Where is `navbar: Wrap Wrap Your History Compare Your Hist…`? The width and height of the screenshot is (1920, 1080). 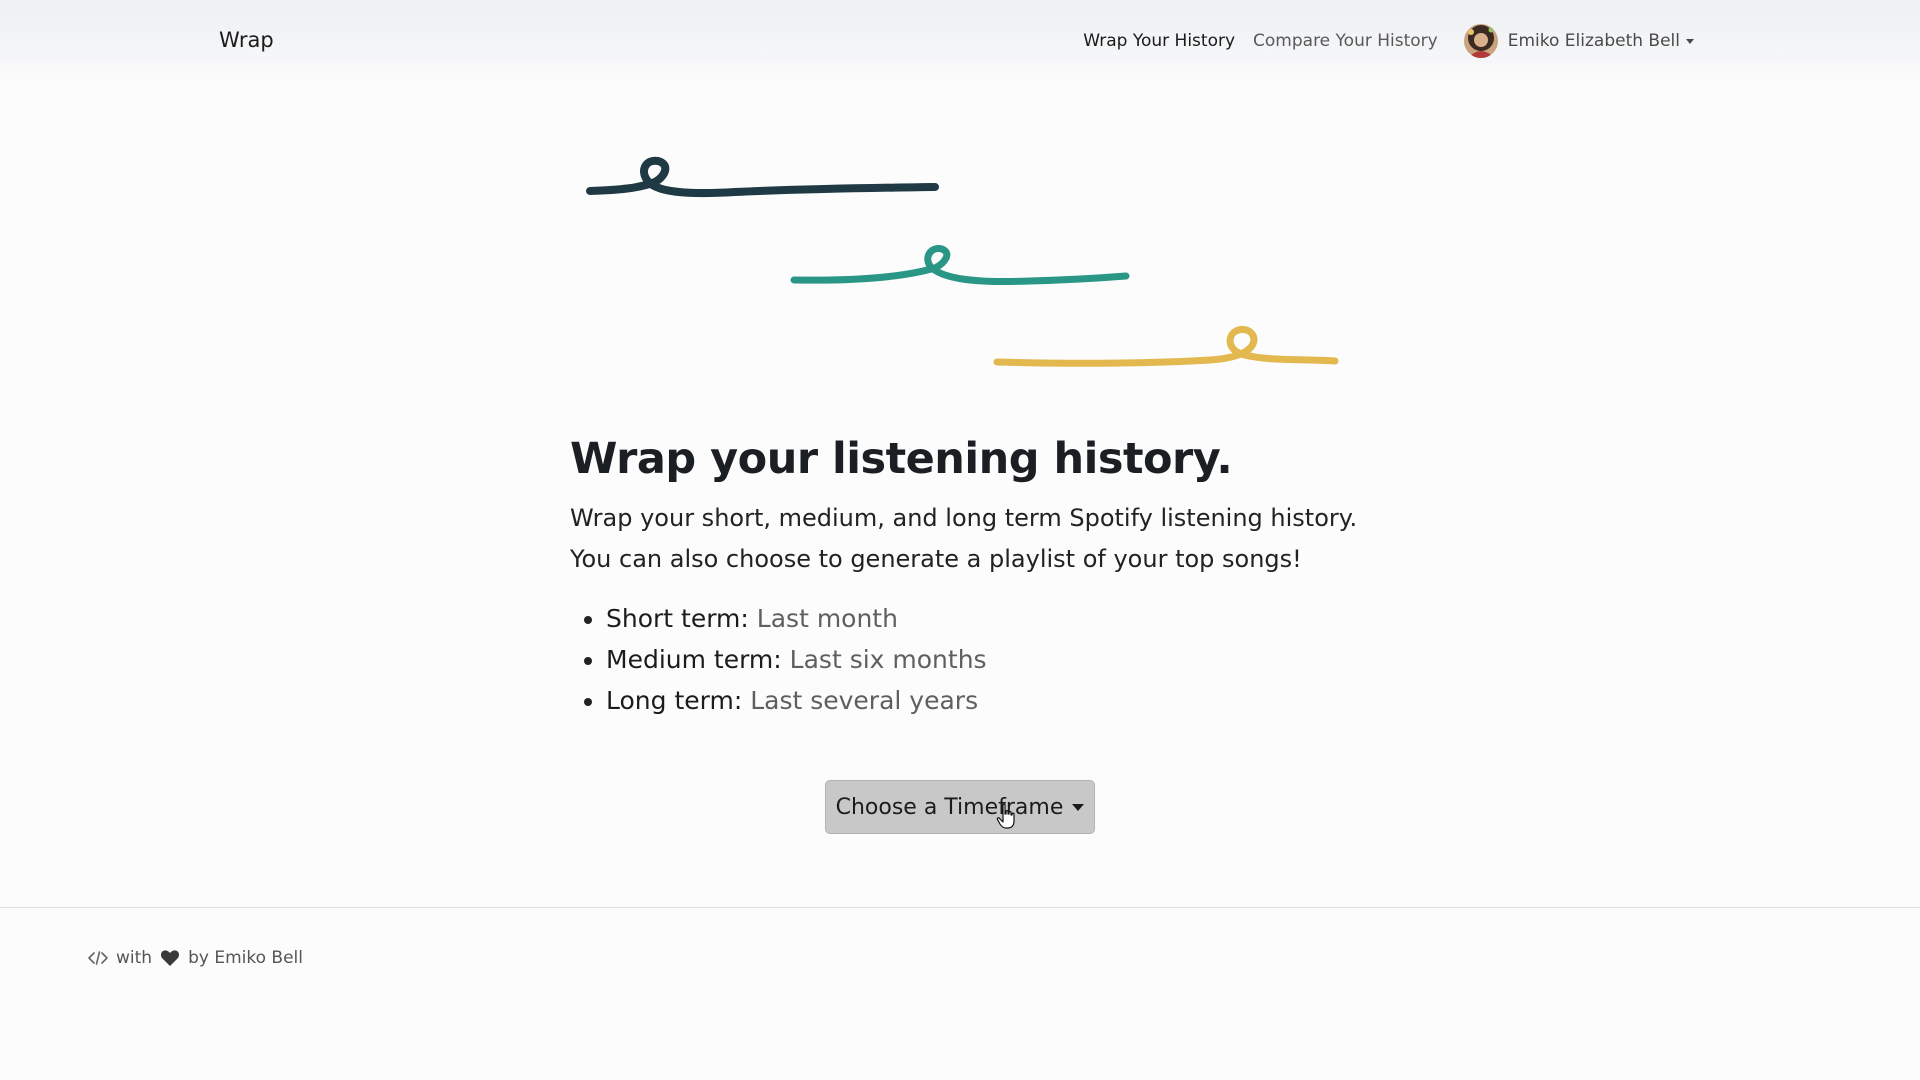
navbar: Wrap Wrap Your History Compare Your Hist… is located at coordinates (960, 41).